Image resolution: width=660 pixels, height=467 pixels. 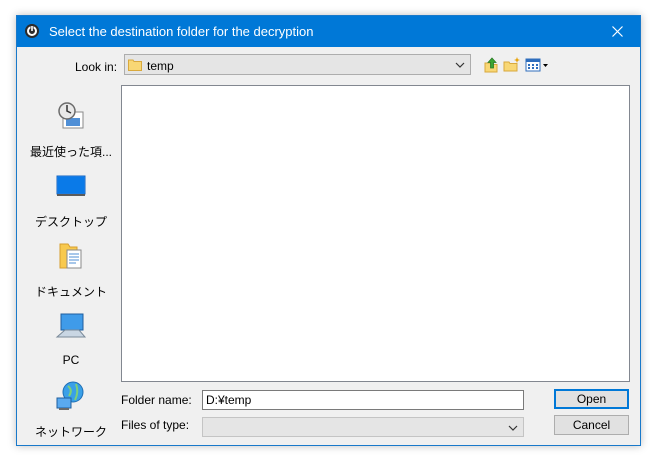 What do you see at coordinates (96, 67) in the screenshot?
I see `look-in-label: Look in:` at bounding box center [96, 67].